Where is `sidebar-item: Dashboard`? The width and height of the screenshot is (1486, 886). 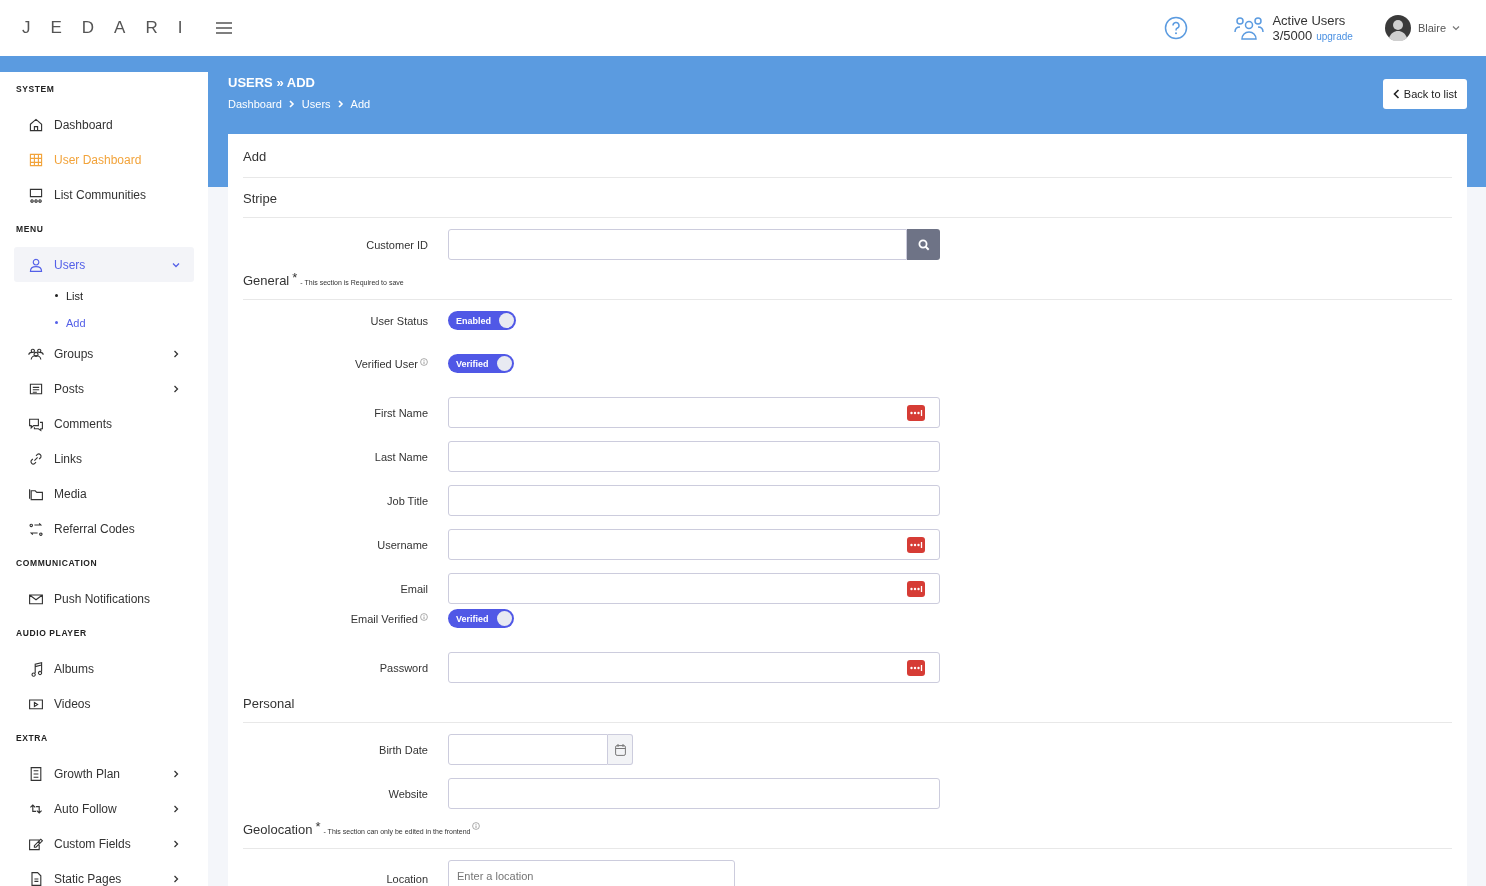
sidebar-item: Dashboard is located at coordinates (104, 124).